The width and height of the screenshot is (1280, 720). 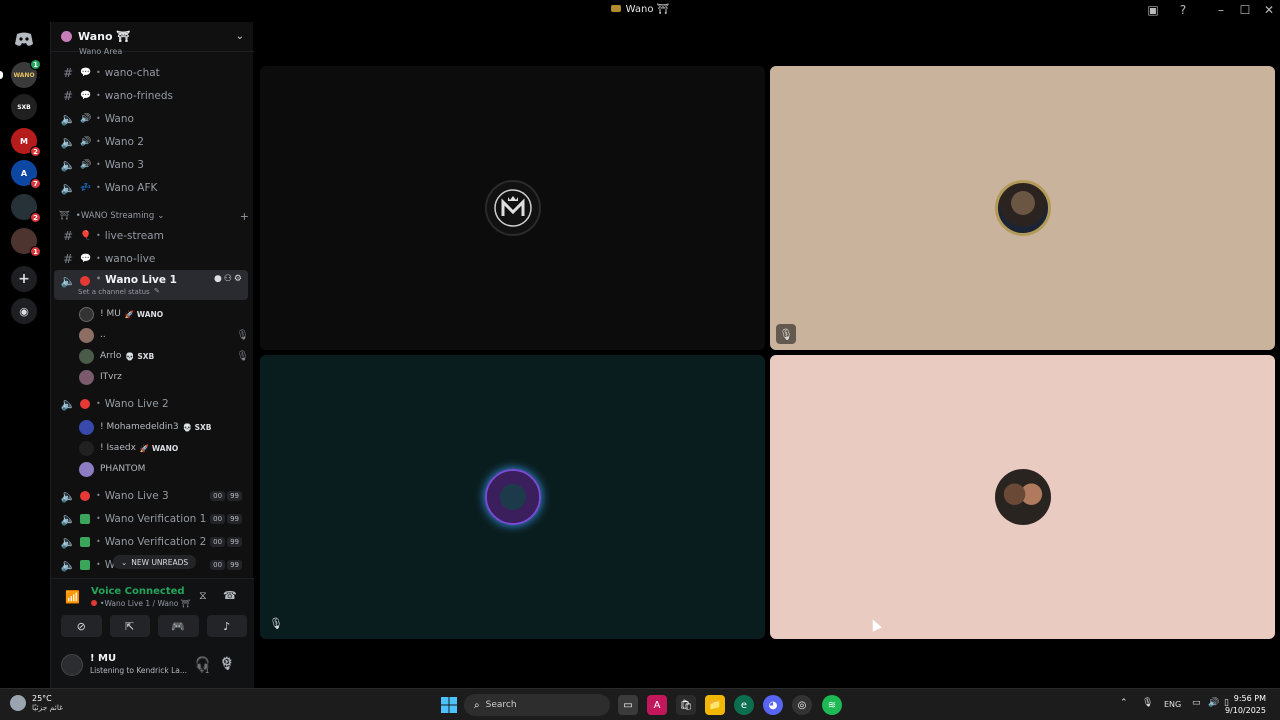 I want to click on channel-wano-frineds: # 💬 • wano-frineds, so click(x=151, y=95).